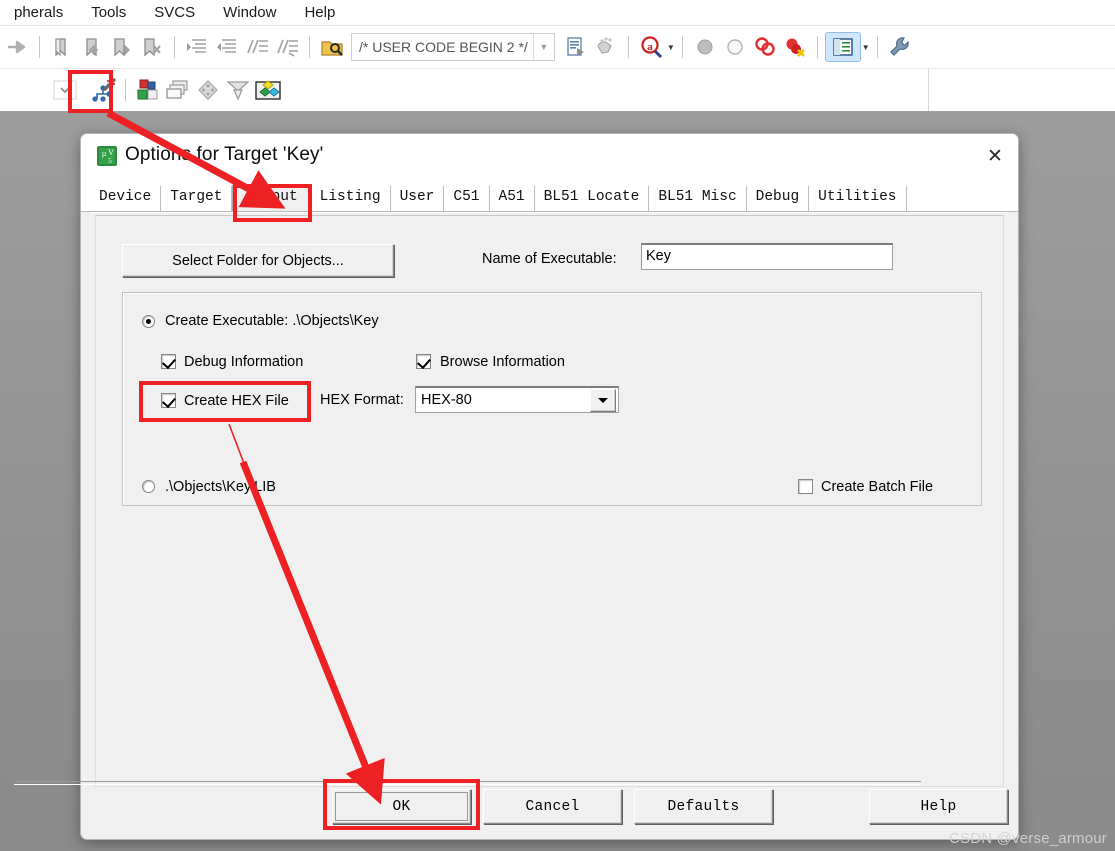 The height and width of the screenshot is (851, 1115). Describe the element at coordinates (220, 487) in the screenshot. I see `create-library-label: .\Objects\Key.LIB` at that location.